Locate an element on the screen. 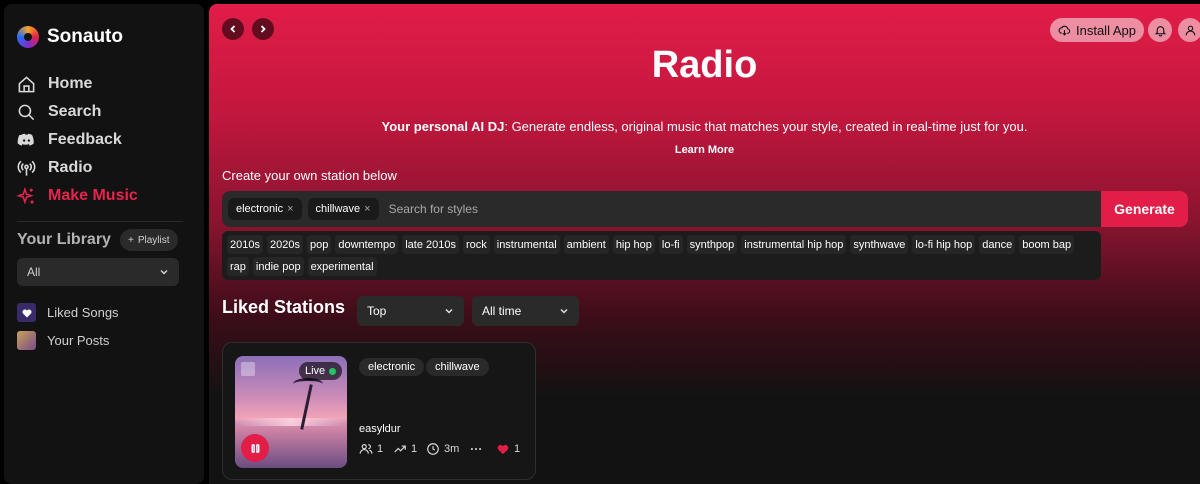  heart-icon is located at coordinates (26, 312).